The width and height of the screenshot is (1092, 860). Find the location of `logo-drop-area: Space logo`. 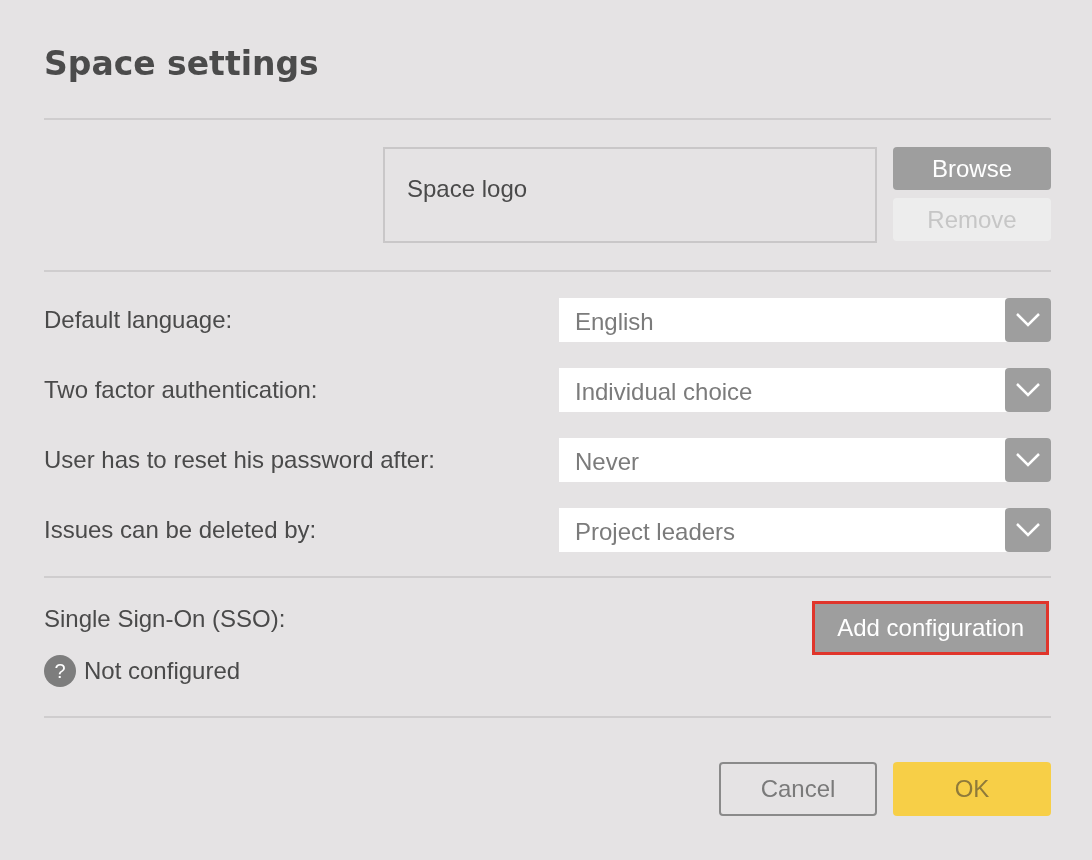

logo-drop-area: Space logo is located at coordinates (630, 195).